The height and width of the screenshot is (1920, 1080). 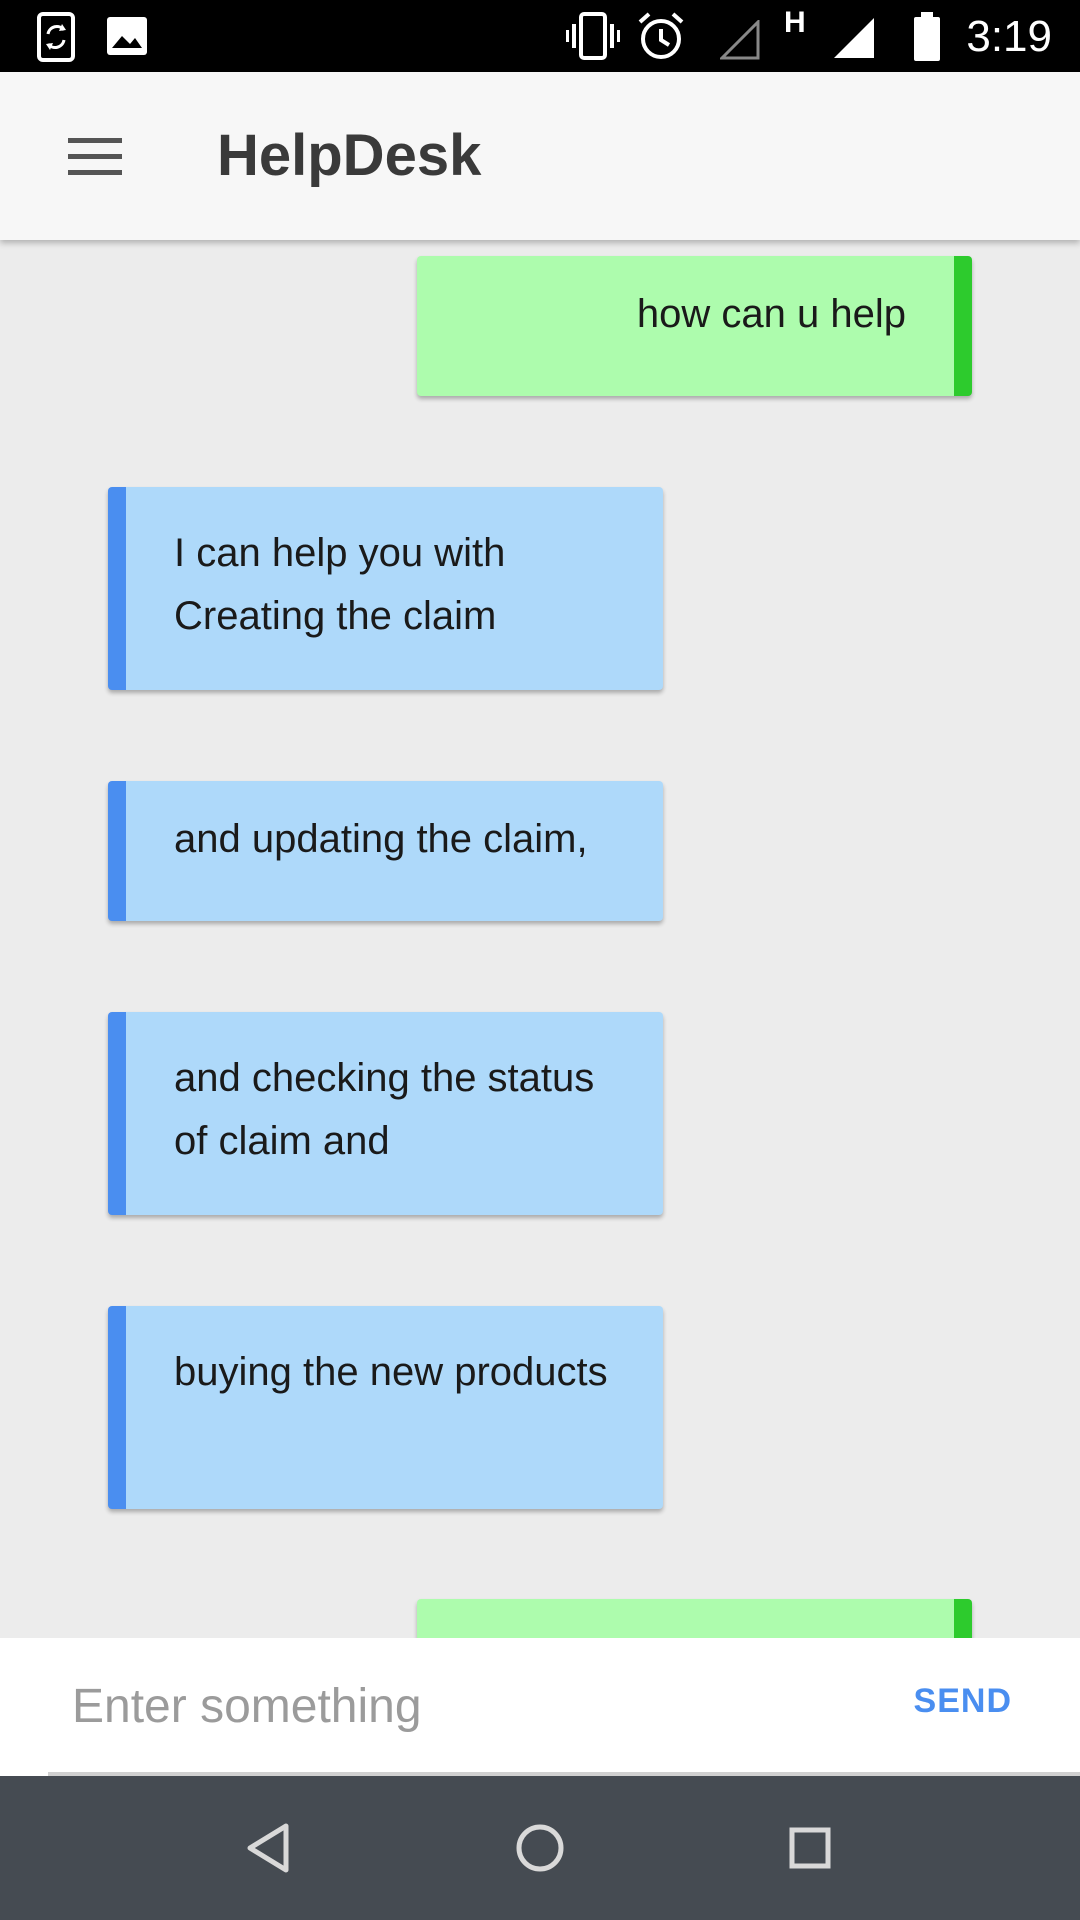 I want to click on back-icon, so click(x=270, y=1848).